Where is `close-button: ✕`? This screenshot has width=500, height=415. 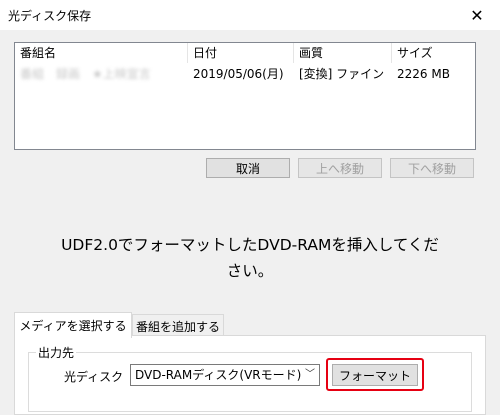 close-button: ✕ is located at coordinates (477, 15).